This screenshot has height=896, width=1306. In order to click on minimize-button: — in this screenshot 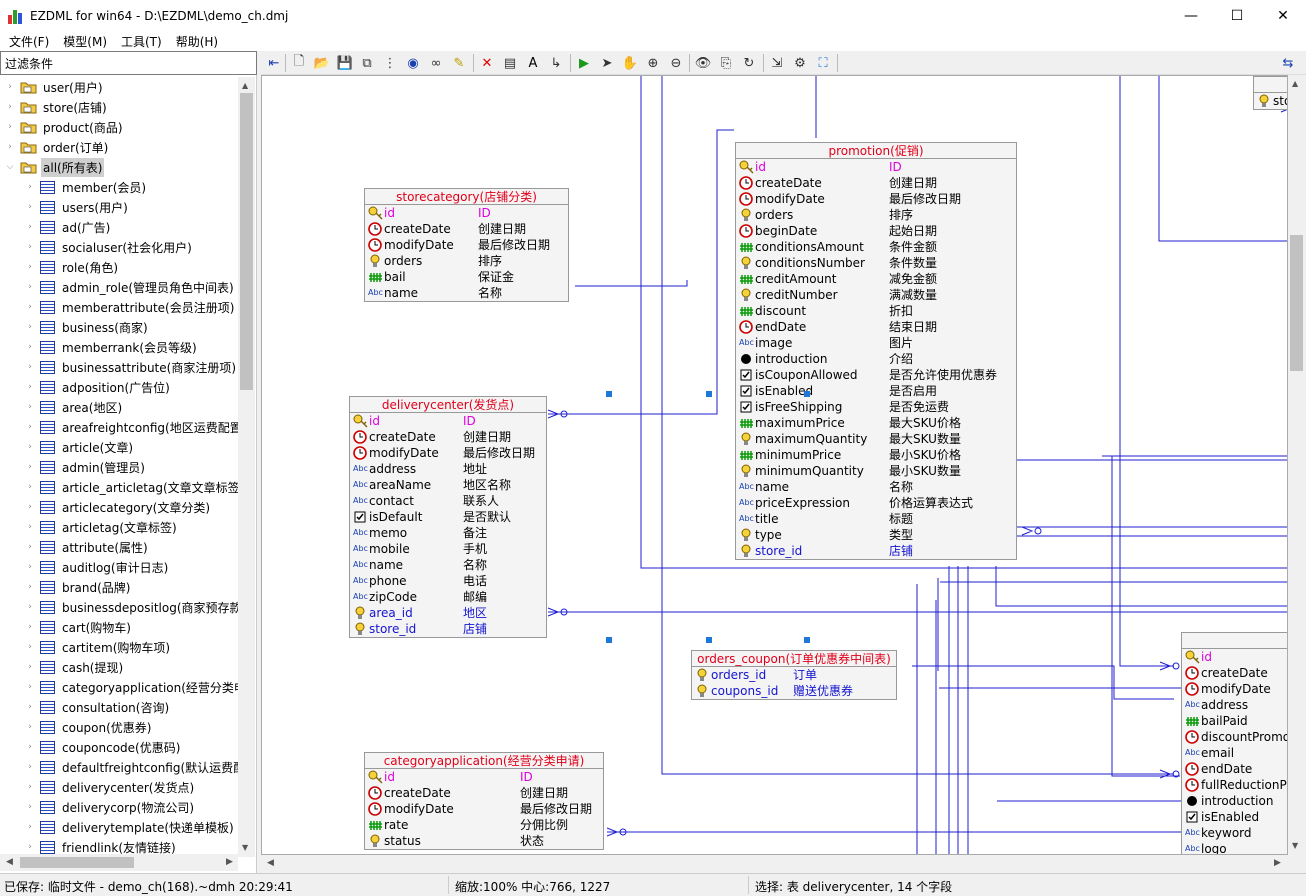, I will do `click(1191, 15)`.